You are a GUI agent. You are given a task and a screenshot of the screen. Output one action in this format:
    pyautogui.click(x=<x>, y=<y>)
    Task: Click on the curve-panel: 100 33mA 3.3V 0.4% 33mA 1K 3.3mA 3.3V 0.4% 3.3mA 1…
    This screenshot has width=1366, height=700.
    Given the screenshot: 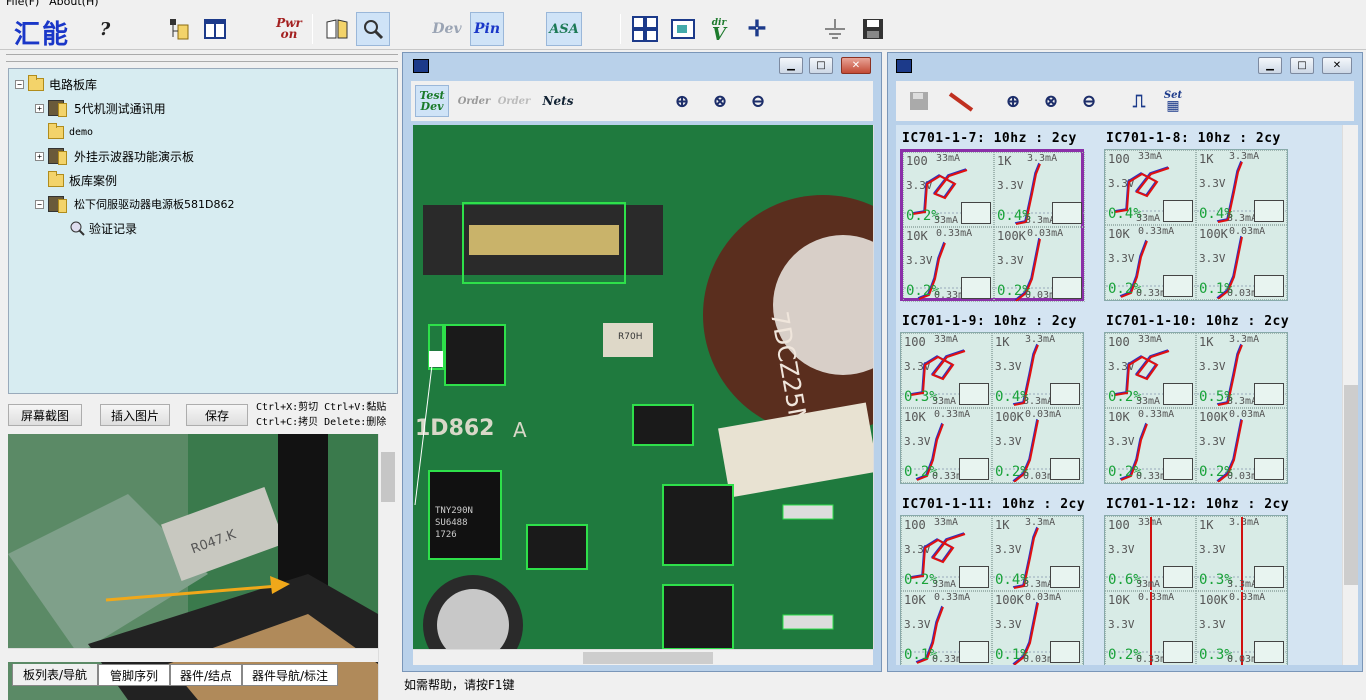 What is the action you would take?
    pyautogui.click(x=1196, y=225)
    